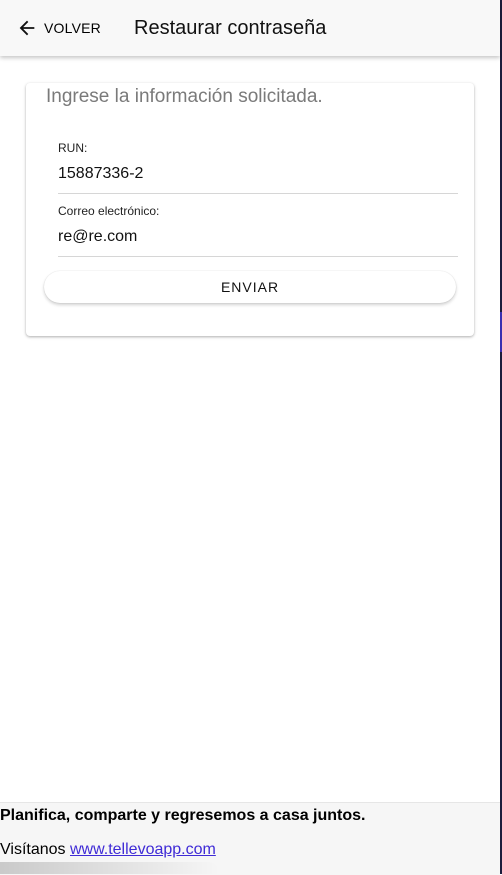 The image size is (502, 875). I want to click on website-link: www.tellevoapp.com, so click(143, 849).